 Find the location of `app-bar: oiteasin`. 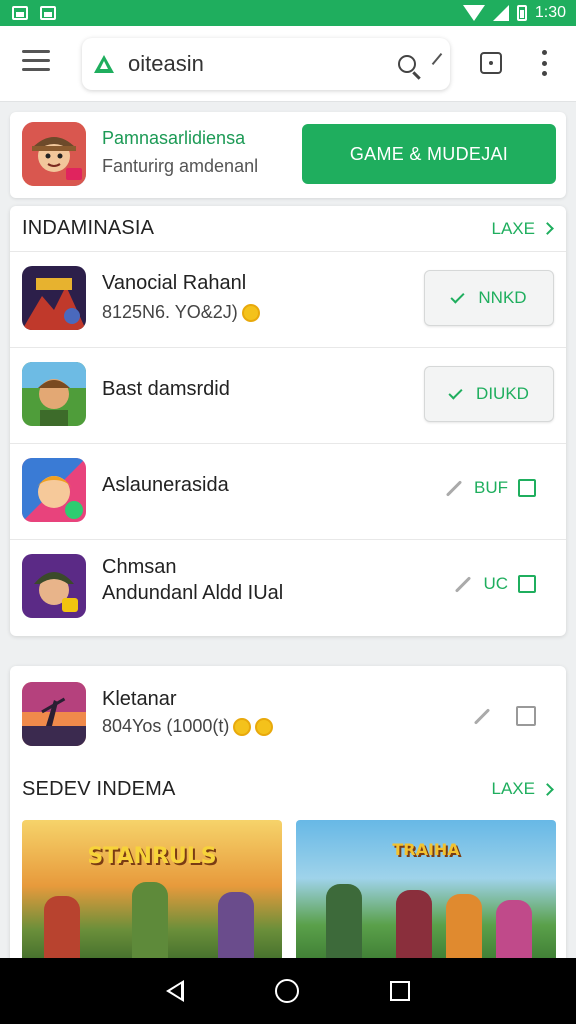

app-bar: oiteasin is located at coordinates (288, 64).